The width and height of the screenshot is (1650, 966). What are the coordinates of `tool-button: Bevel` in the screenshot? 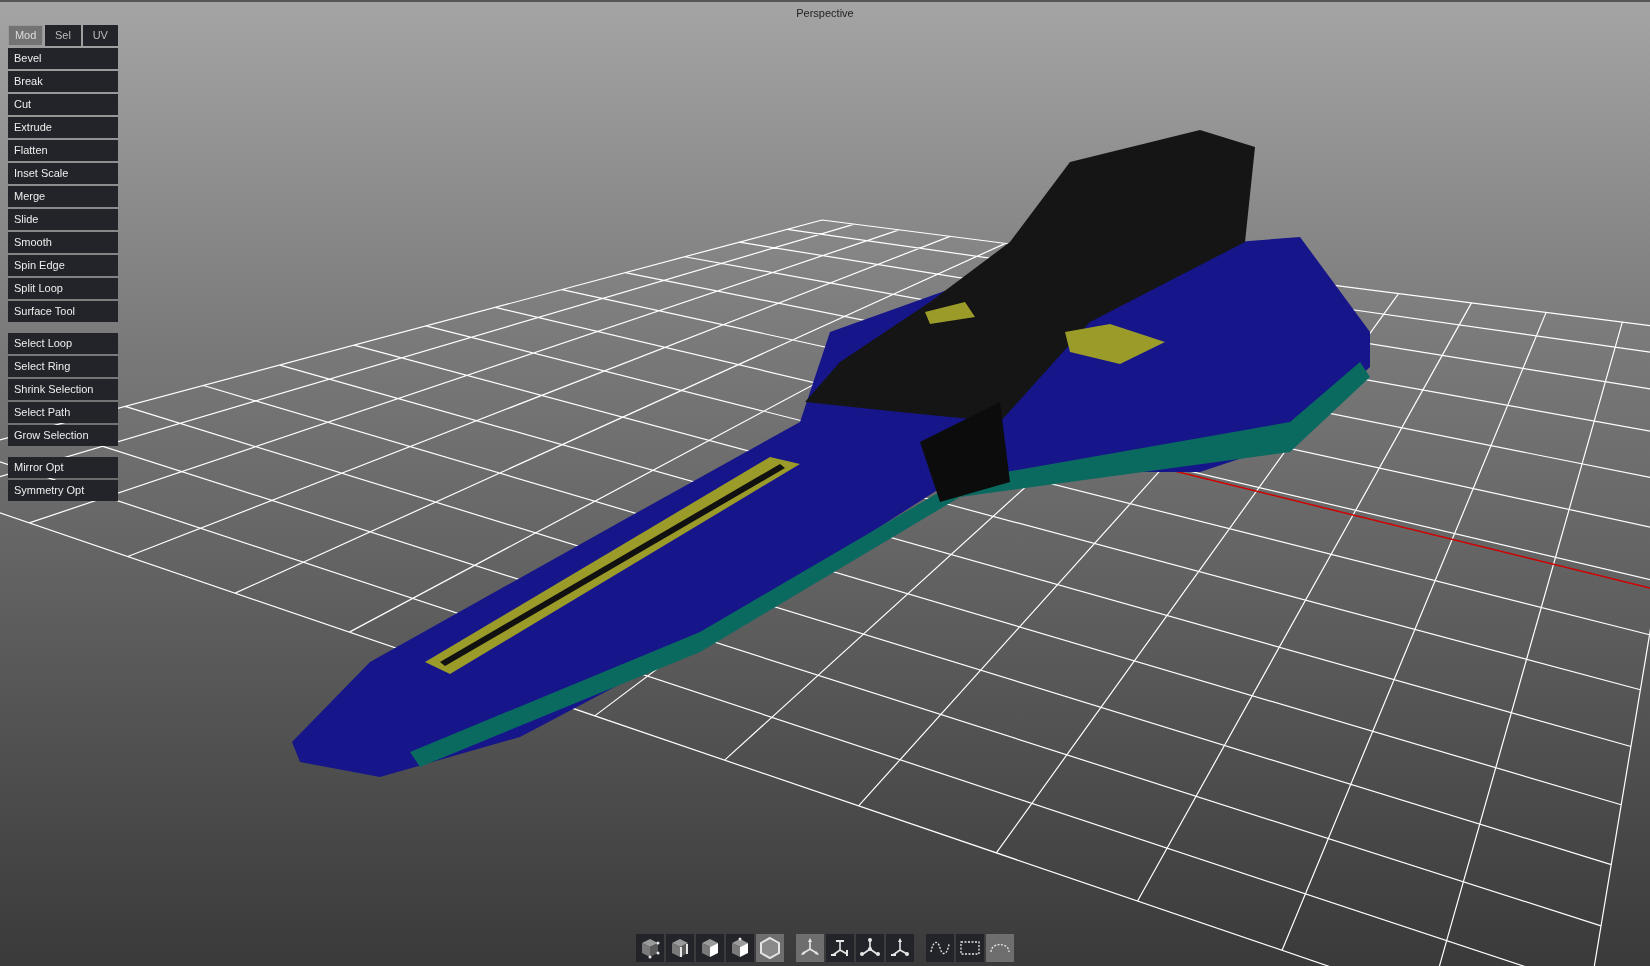 It's located at (63, 58).